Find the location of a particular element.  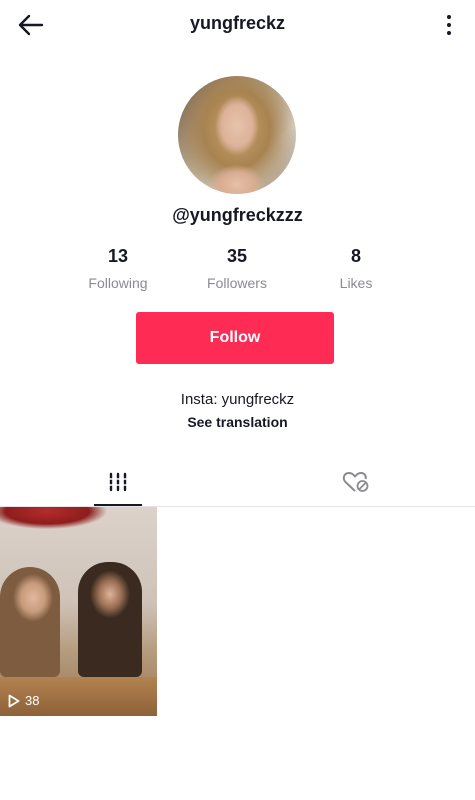

stat-likes-value: 8 is located at coordinates (355, 256).